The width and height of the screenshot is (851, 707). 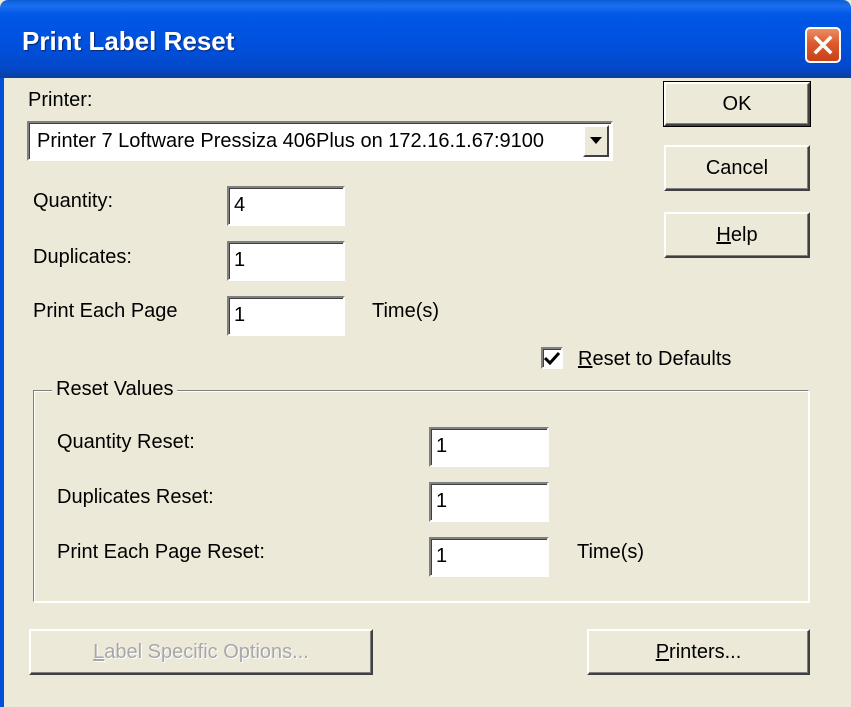 What do you see at coordinates (489, 447) in the screenshot?
I see `quantity-reset-input: 1` at bounding box center [489, 447].